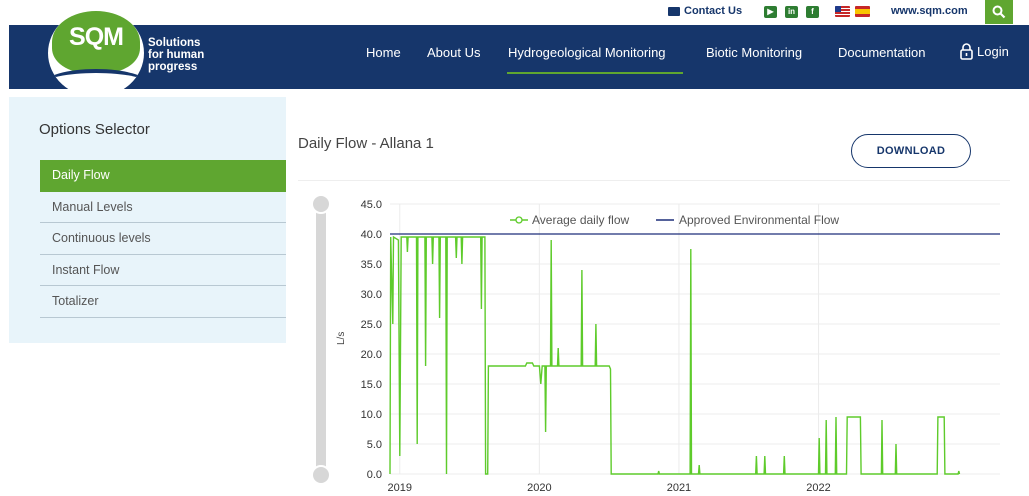 The image size is (1029, 496). I want to click on range-slider-track, so click(321, 339).